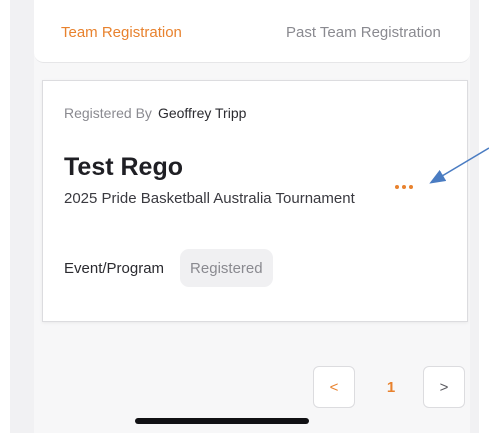 This screenshot has height=433, width=489. Describe the element at coordinates (202, 113) in the screenshot. I see `registered-by-name: Geoffrey Tripp` at that location.